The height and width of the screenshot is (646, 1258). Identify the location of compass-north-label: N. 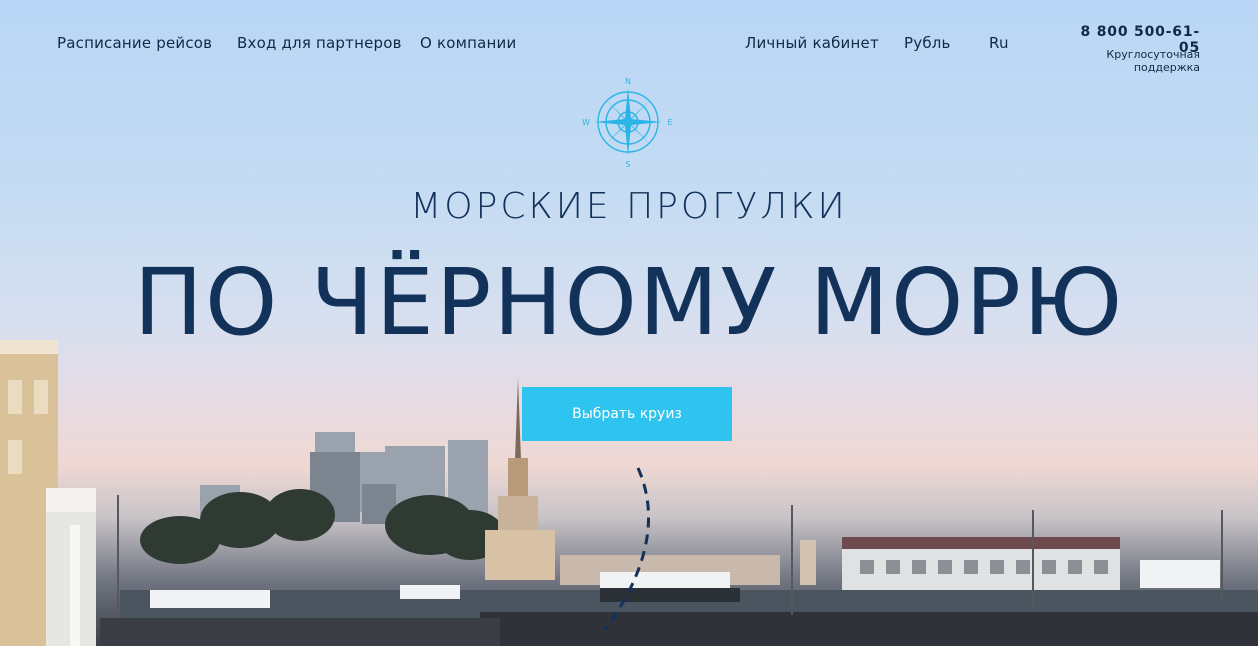
(628, 81).